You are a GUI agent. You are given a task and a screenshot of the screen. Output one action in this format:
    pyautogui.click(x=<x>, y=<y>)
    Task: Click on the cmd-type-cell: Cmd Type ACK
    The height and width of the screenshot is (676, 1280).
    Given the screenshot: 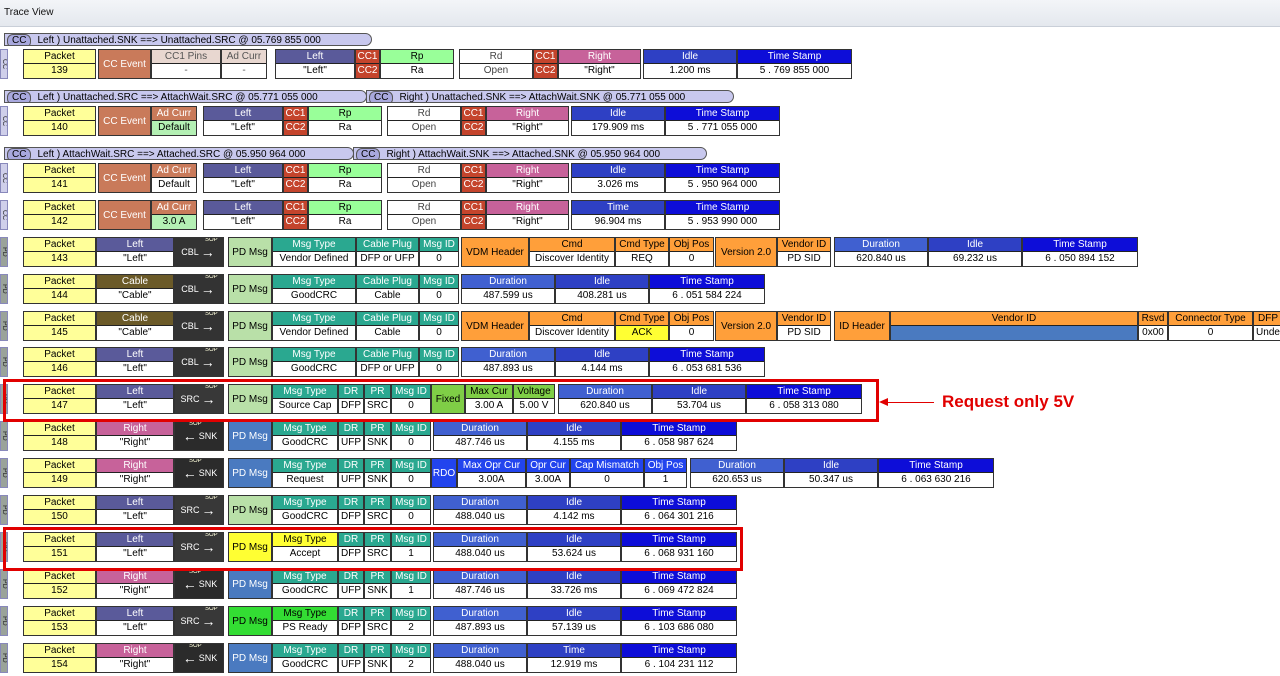 What is the action you would take?
    pyautogui.click(x=642, y=326)
    